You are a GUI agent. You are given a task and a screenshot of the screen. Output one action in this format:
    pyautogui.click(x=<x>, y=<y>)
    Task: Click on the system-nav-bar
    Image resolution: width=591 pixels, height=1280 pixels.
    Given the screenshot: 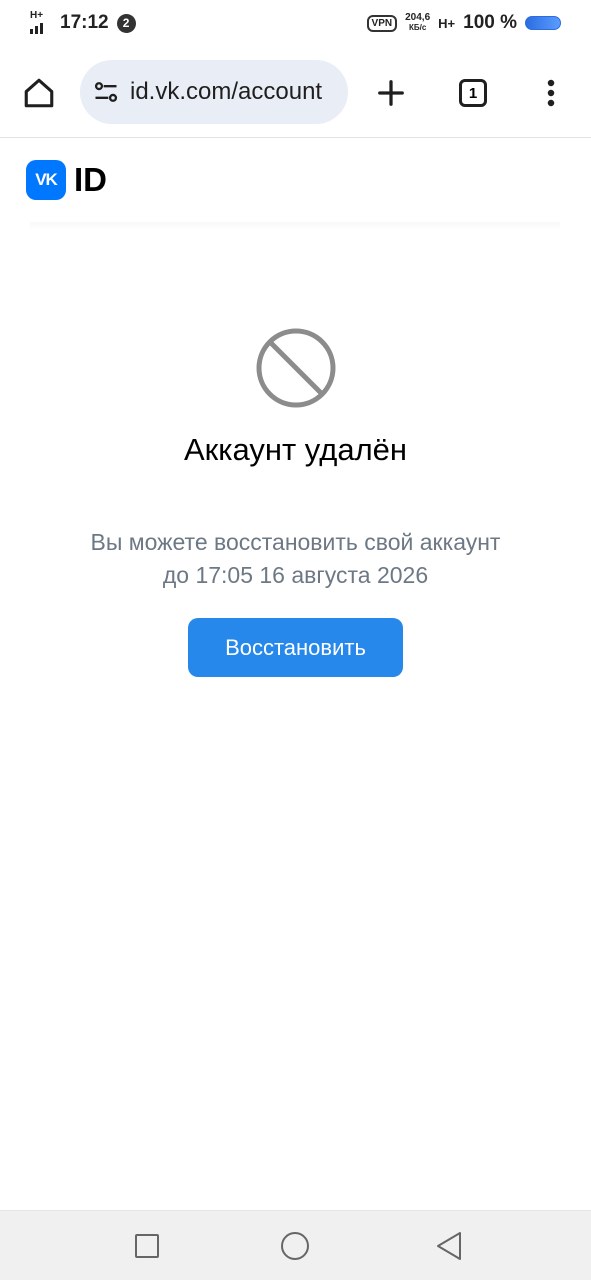 What is the action you would take?
    pyautogui.click(x=295, y=1245)
    